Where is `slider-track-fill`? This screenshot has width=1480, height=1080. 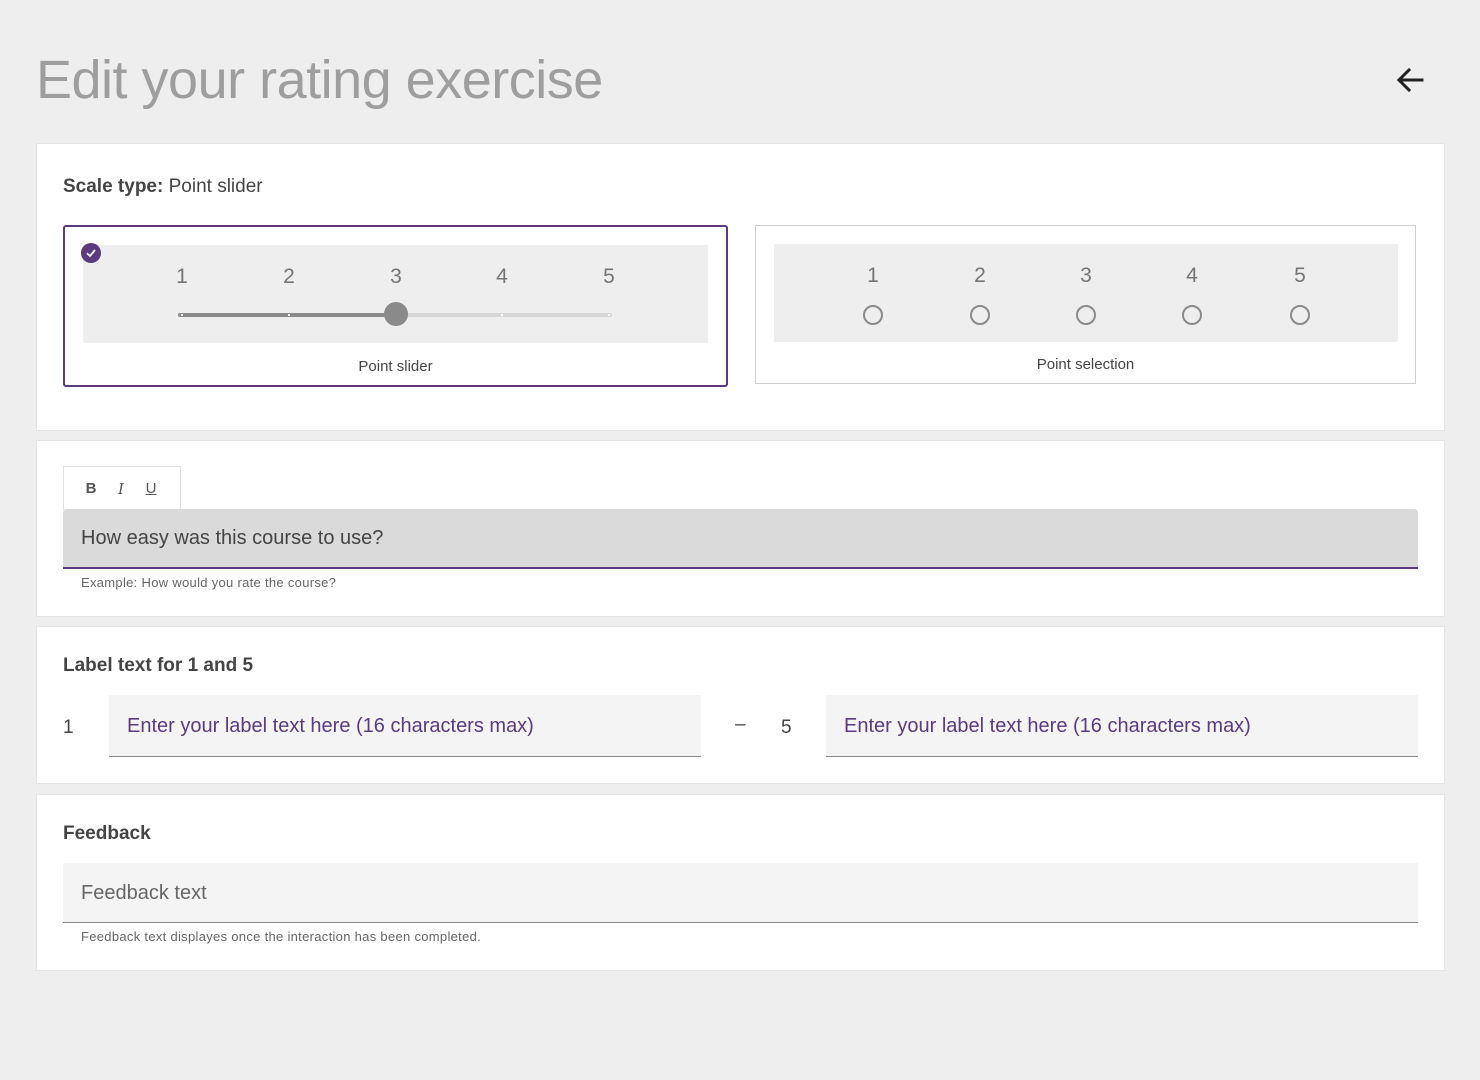 slider-track-fill is located at coordinates (285, 315).